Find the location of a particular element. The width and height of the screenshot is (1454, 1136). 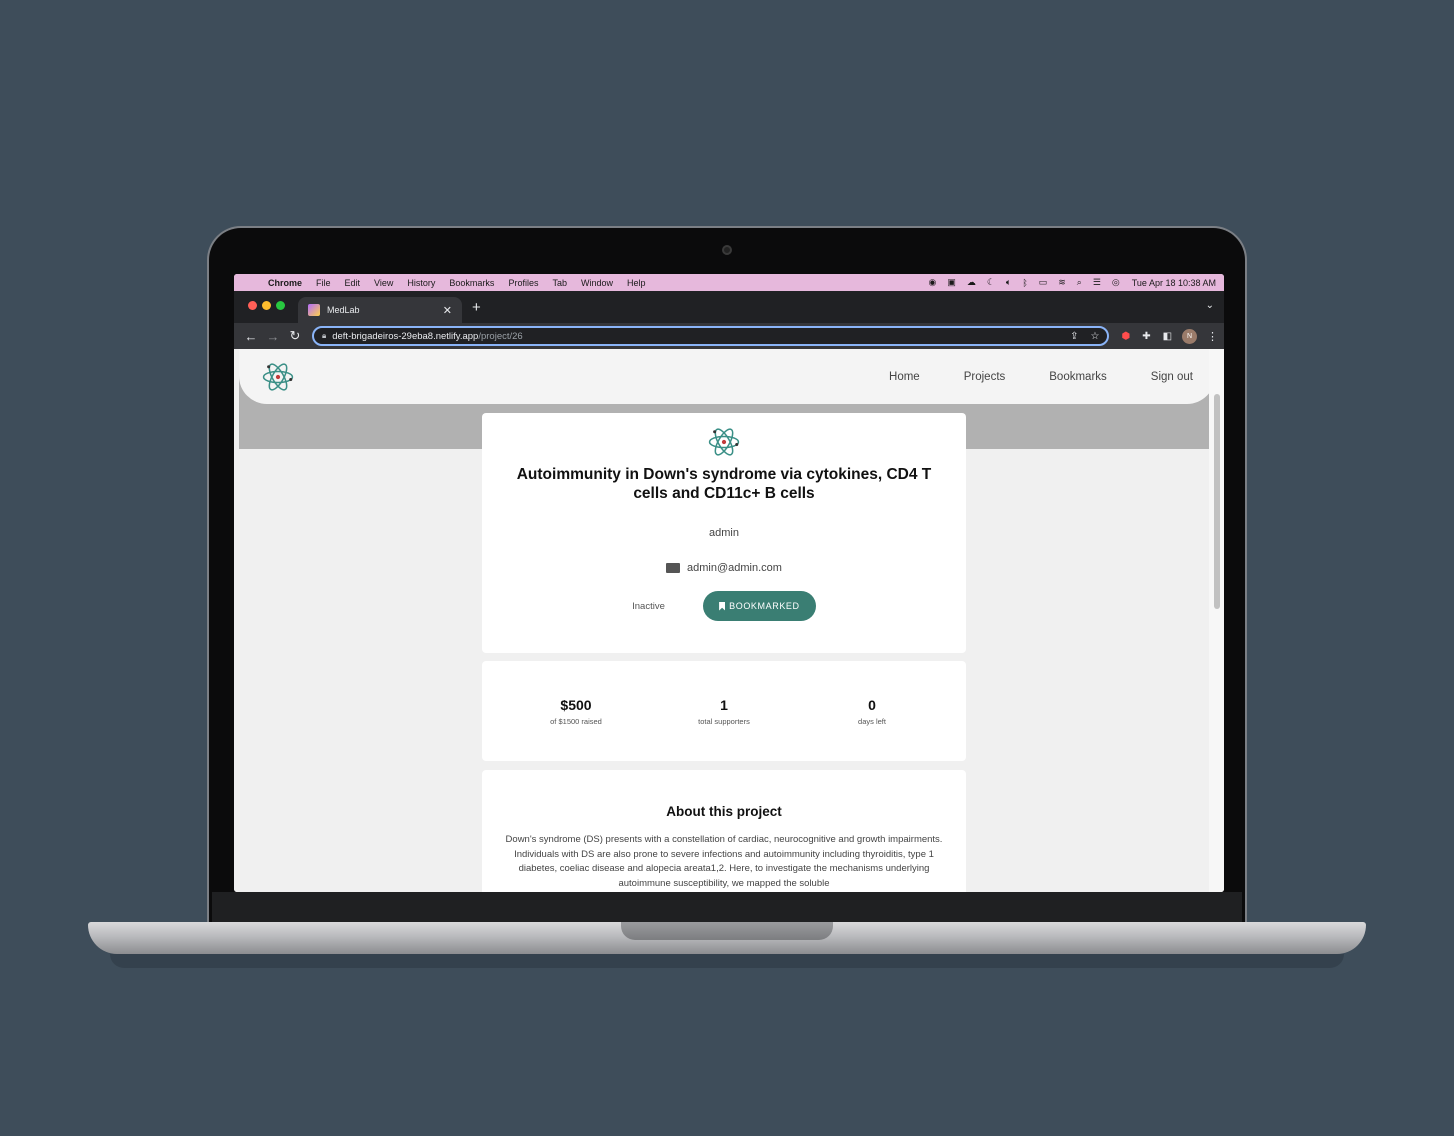

page-scrollbar is located at coordinates (1216, 620).